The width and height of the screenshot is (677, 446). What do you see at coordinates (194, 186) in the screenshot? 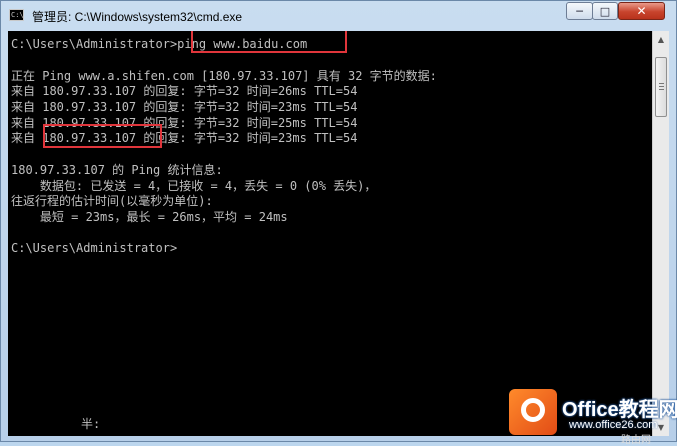
I see `console-line: 数据包: 已发送 = 4，已接收 = 4，丢失 = 0 (0% 丢失)，` at bounding box center [194, 186].